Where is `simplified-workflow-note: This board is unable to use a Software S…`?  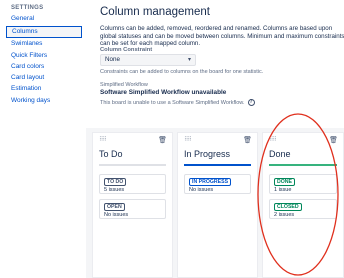
simplified-workflow-note: This board is unable to use a Software S… is located at coordinates (177, 102).